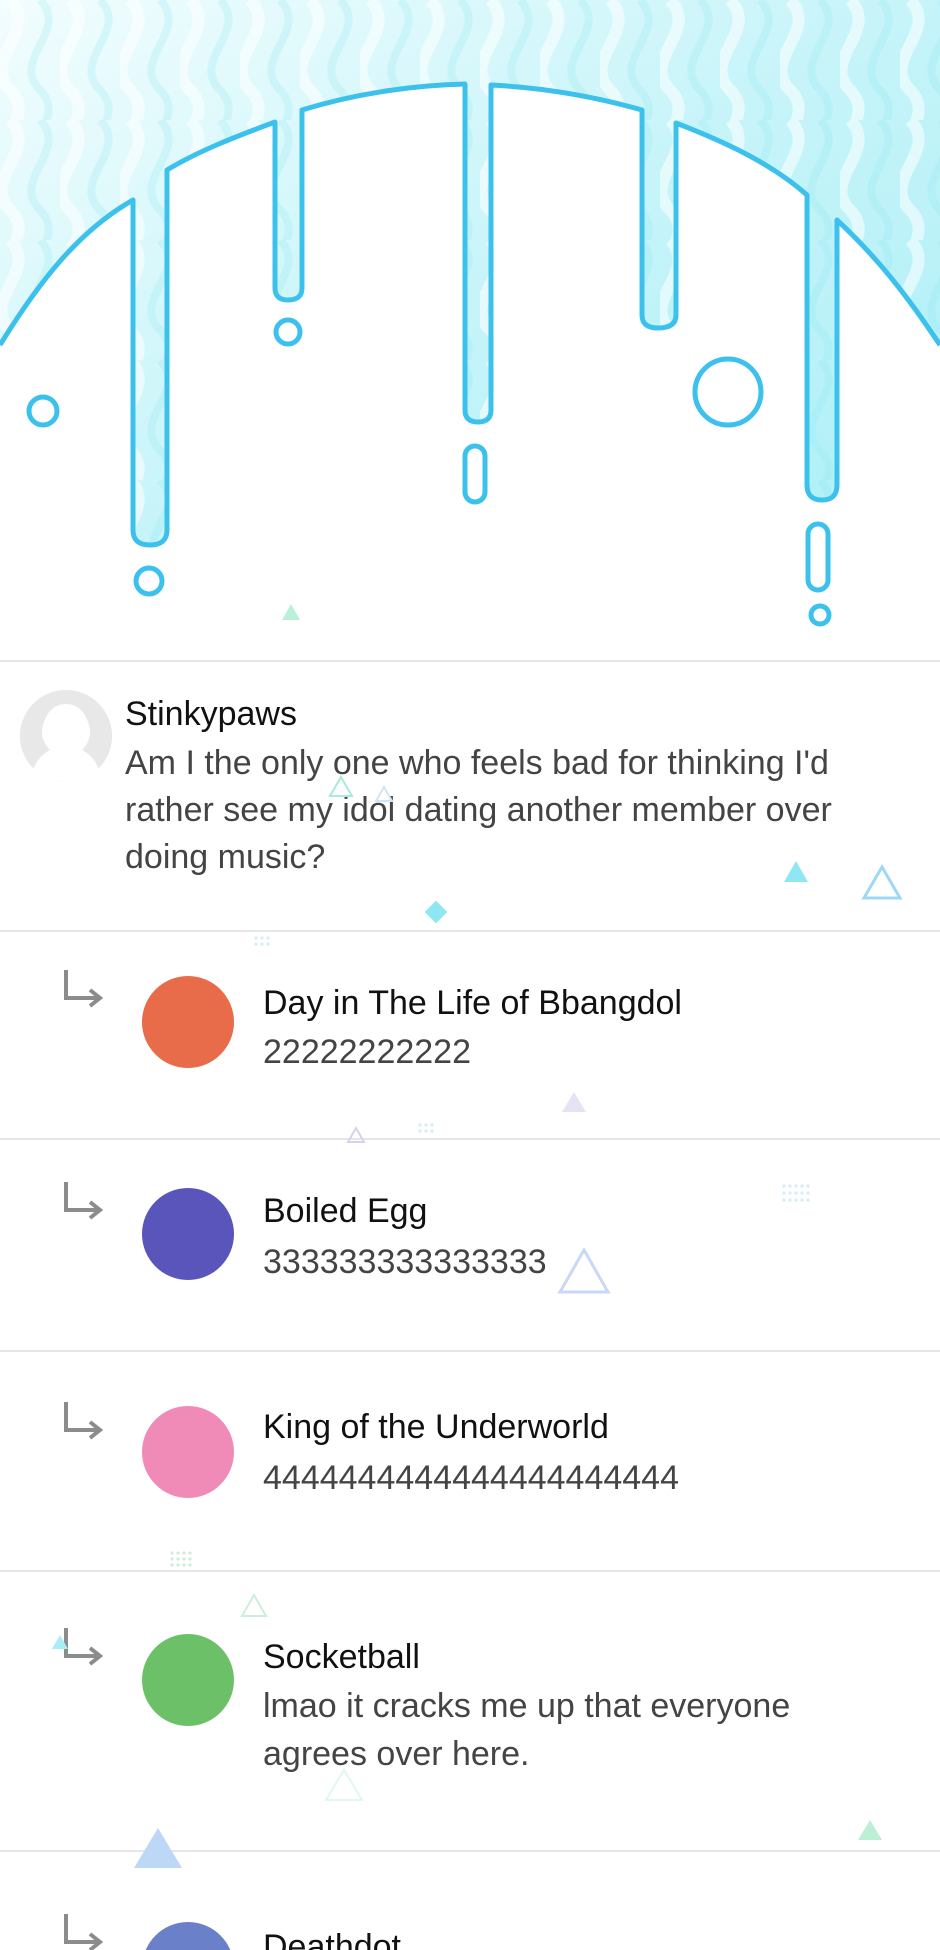 Image resolution: width=940 pixels, height=1950 pixels. I want to click on reply-item: Boiled Egg 333333333333333, so click(470, 1245).